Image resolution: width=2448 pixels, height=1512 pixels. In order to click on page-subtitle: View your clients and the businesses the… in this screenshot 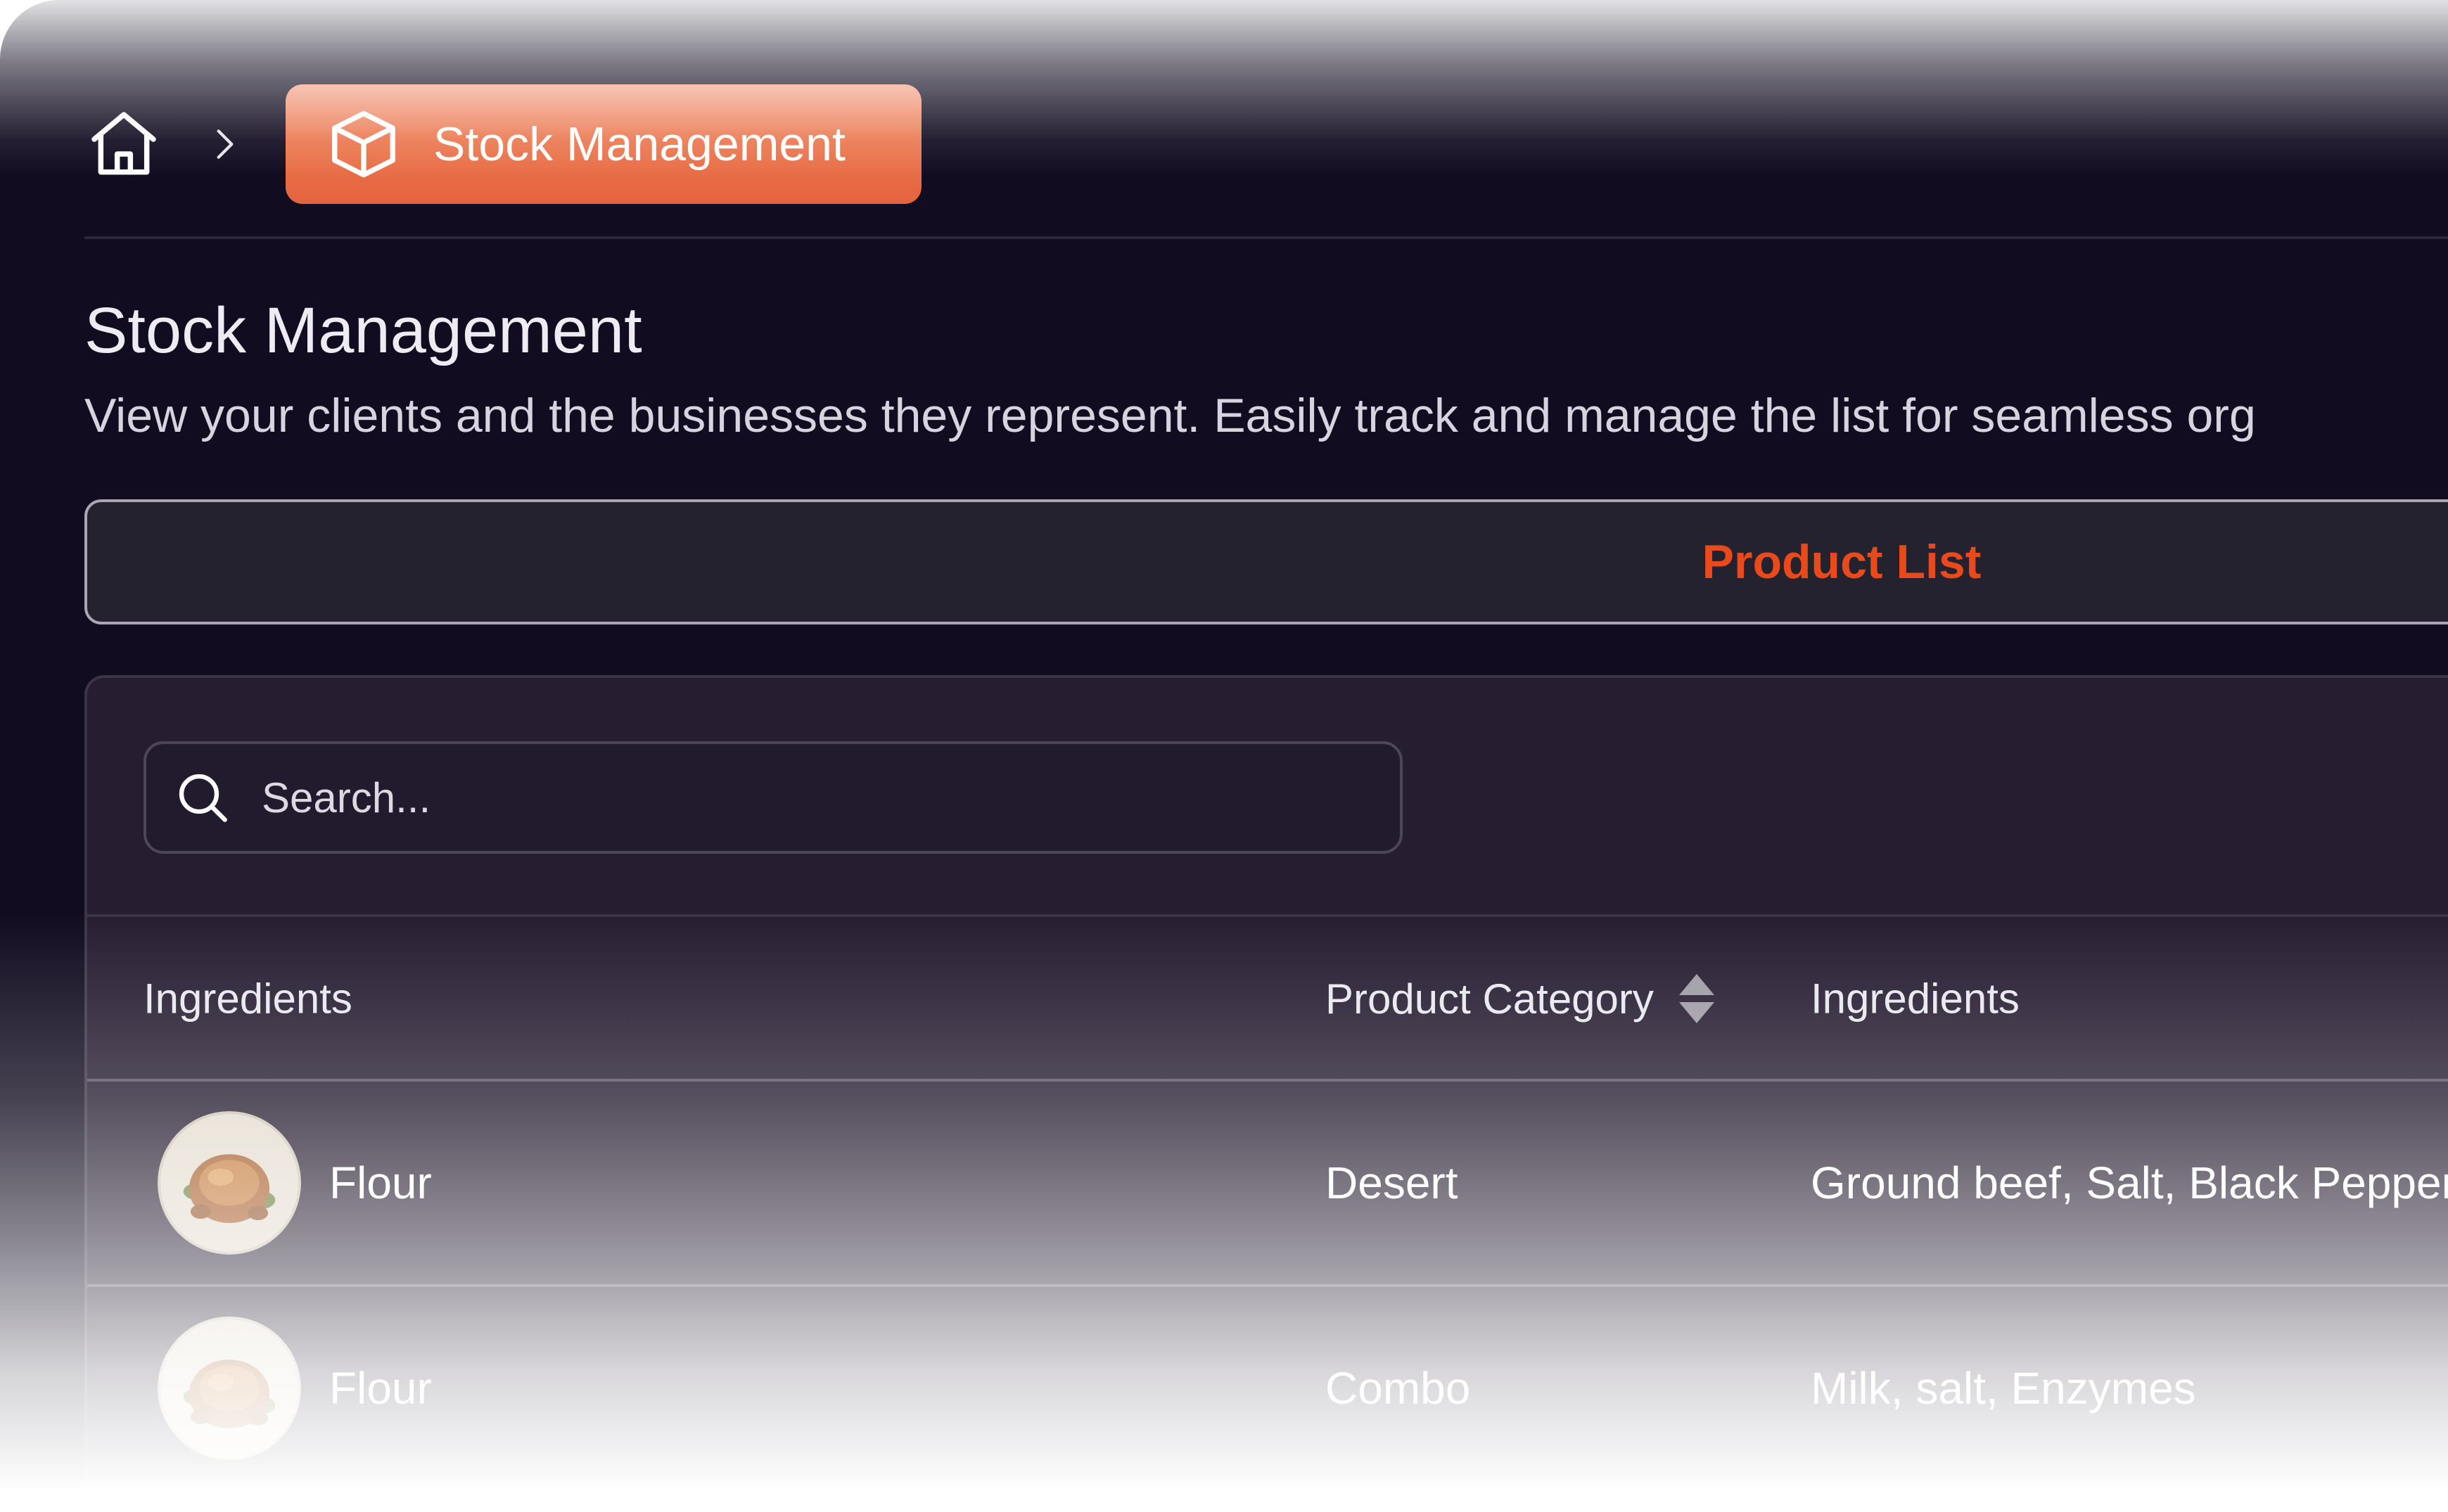, I will do `click(1170, 415)`.